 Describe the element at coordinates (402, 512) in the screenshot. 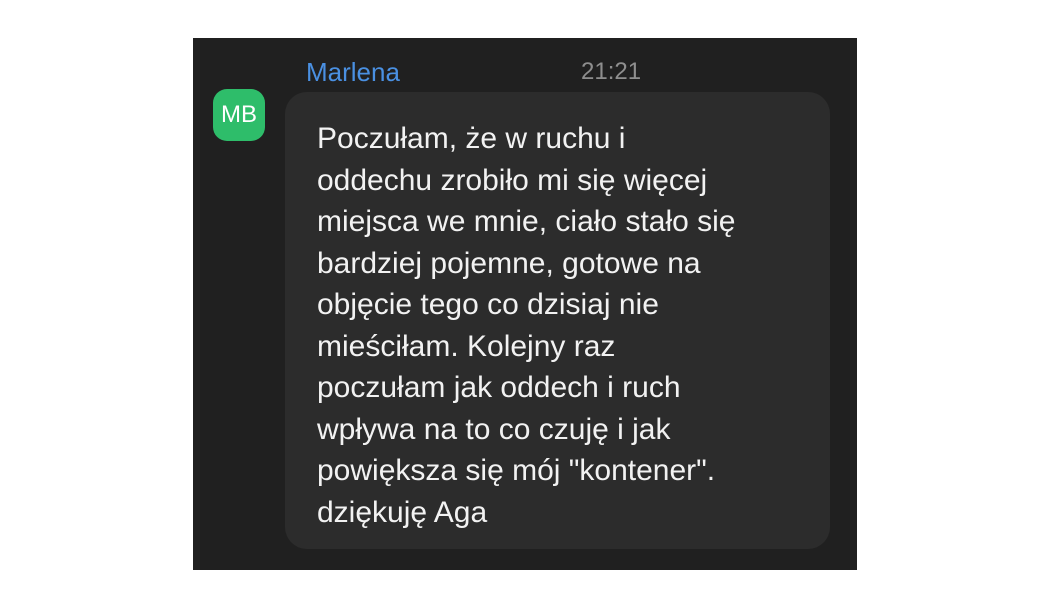

I see `message-line: dziękuję Aga` at that location.